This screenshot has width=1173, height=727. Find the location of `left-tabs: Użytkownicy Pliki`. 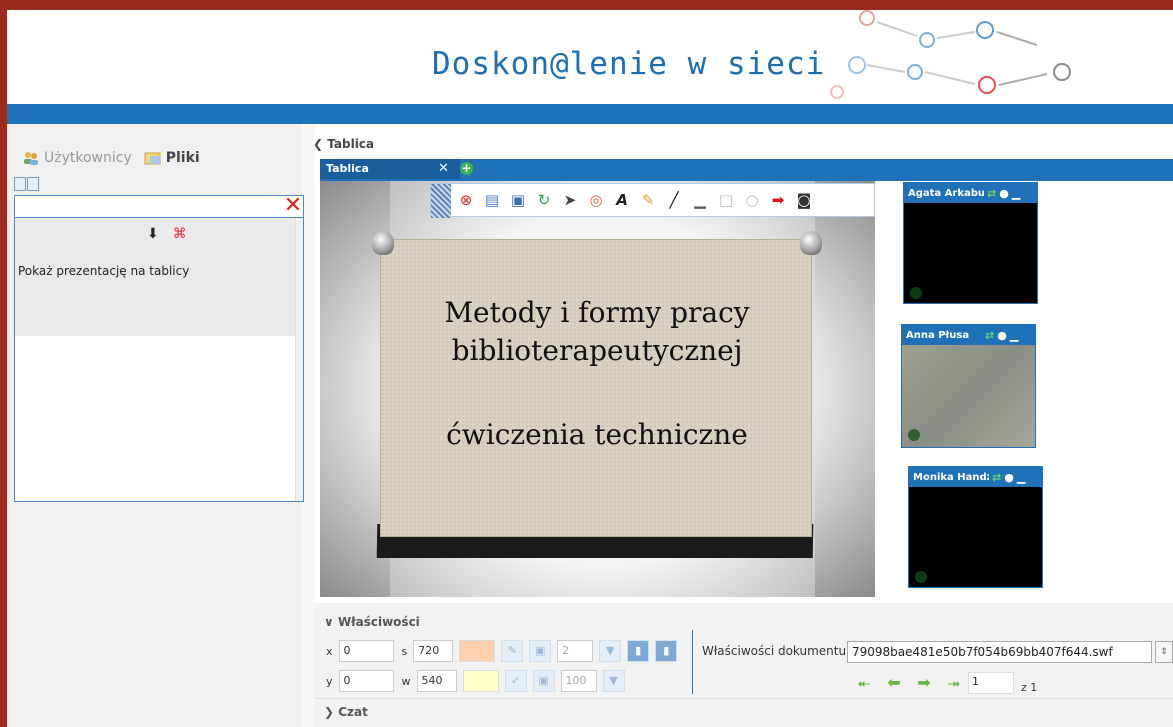

left-tabs: Użytkownicy Pliki is located at coordinates (111, 158).